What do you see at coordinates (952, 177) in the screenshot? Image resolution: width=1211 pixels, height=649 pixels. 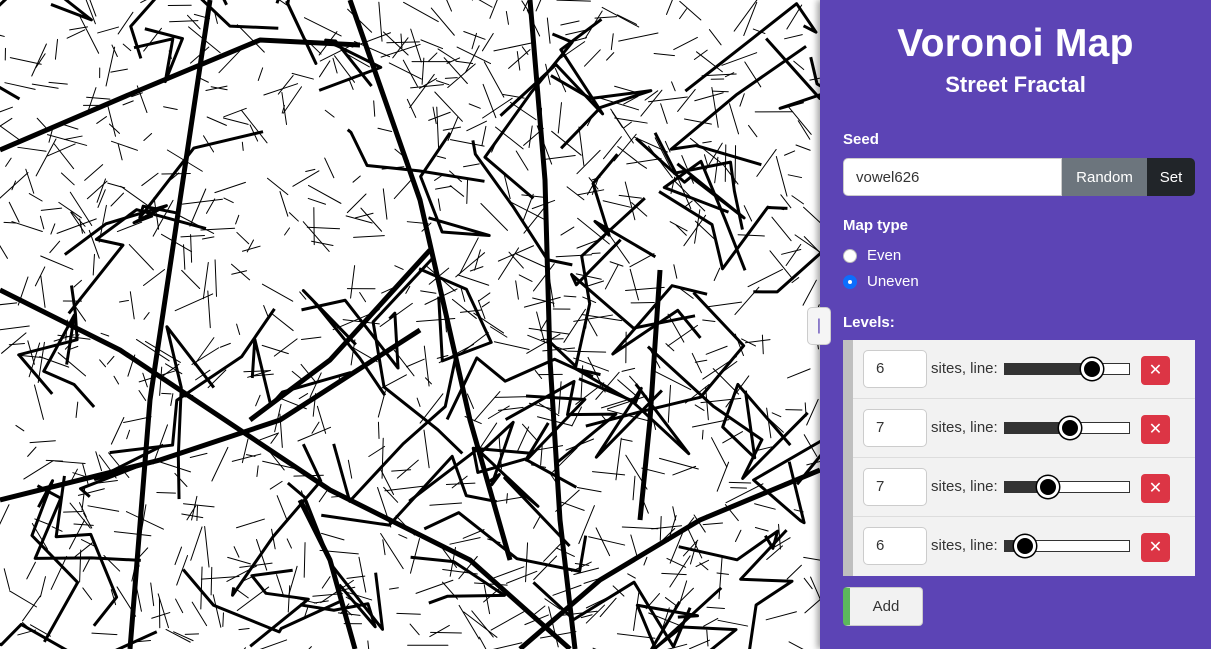 I see `seed-input` at bounding box center [952, 177].